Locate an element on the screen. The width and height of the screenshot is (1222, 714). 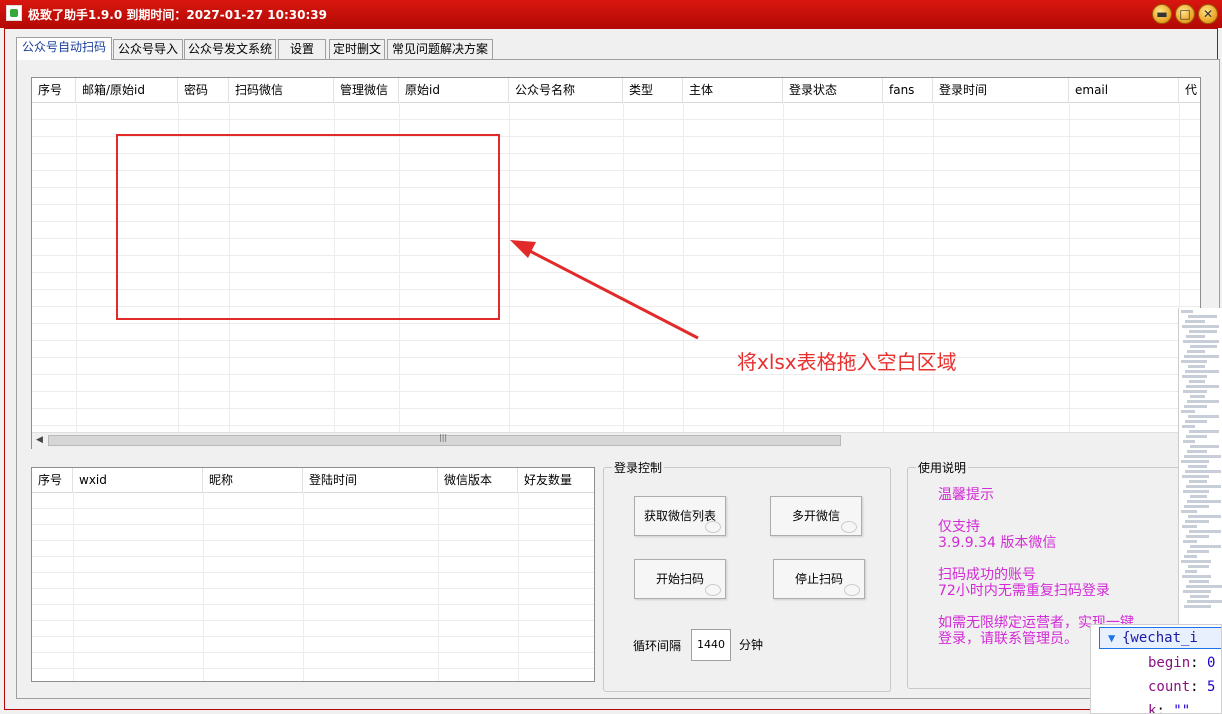
multi-open-wechat-button: 多开微信 is located at coordinates (816, 516).